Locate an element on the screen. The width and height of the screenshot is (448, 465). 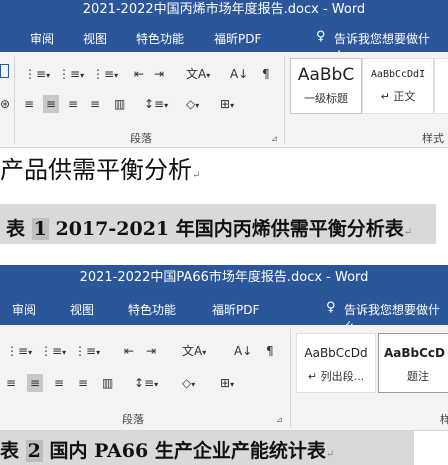
style-heading1: AaBbC 一级标题 is located at coordinates (326, 86).